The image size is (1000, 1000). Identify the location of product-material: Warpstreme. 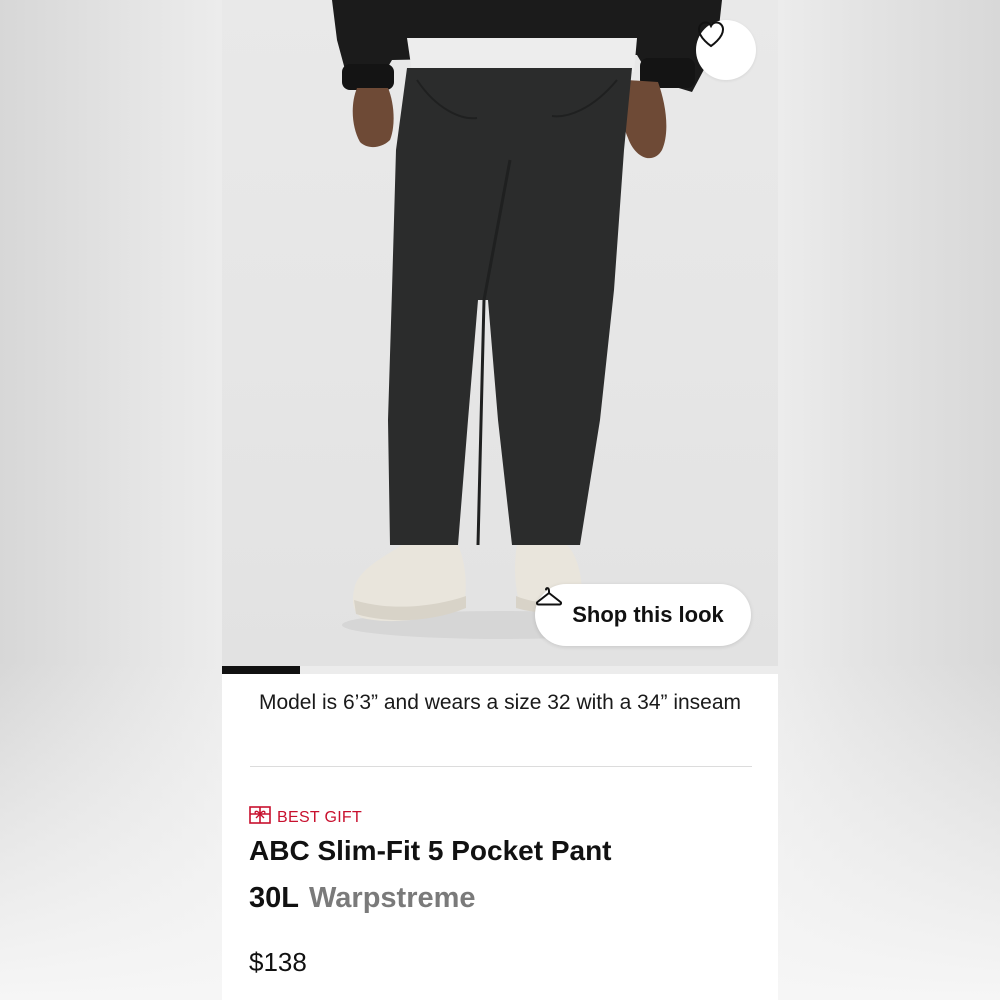
(392, 898).